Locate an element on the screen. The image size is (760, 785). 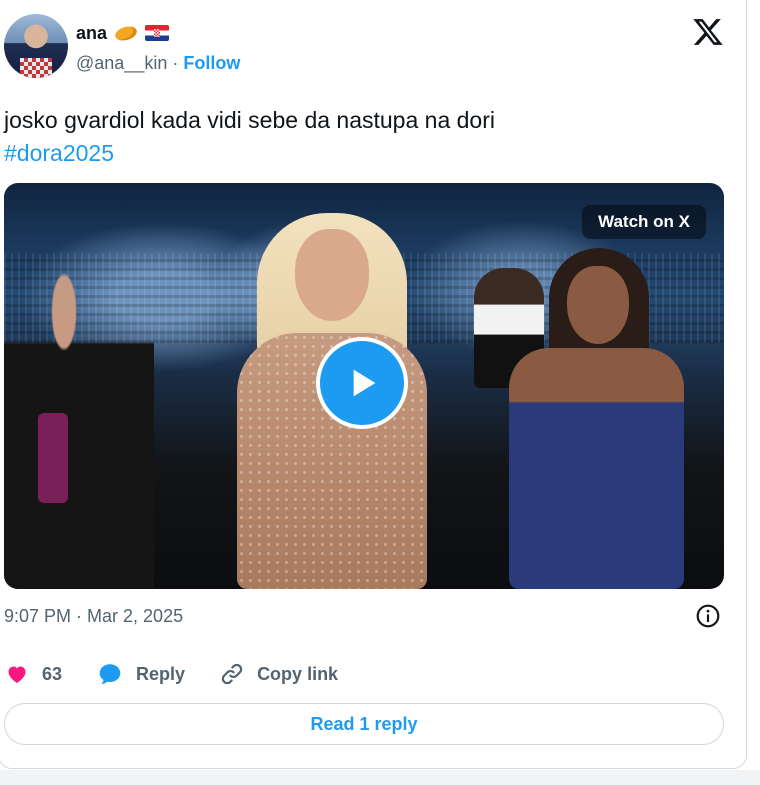
tweet-timestamp: 9:07 PM · Mar 2, 2025 is located at coordinates (93, 616).